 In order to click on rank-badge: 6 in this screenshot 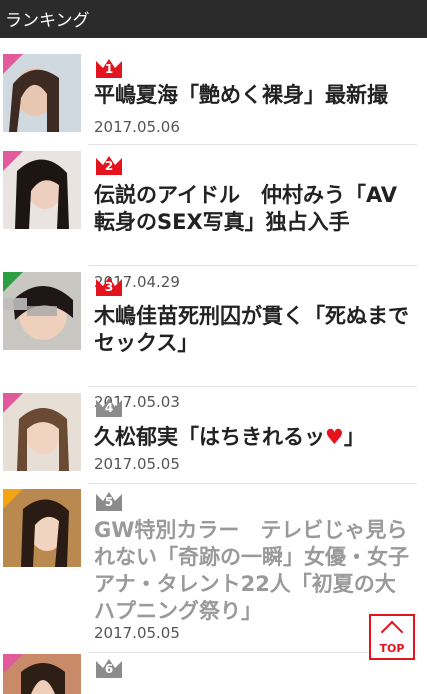, I will do `click(109, 668)`.